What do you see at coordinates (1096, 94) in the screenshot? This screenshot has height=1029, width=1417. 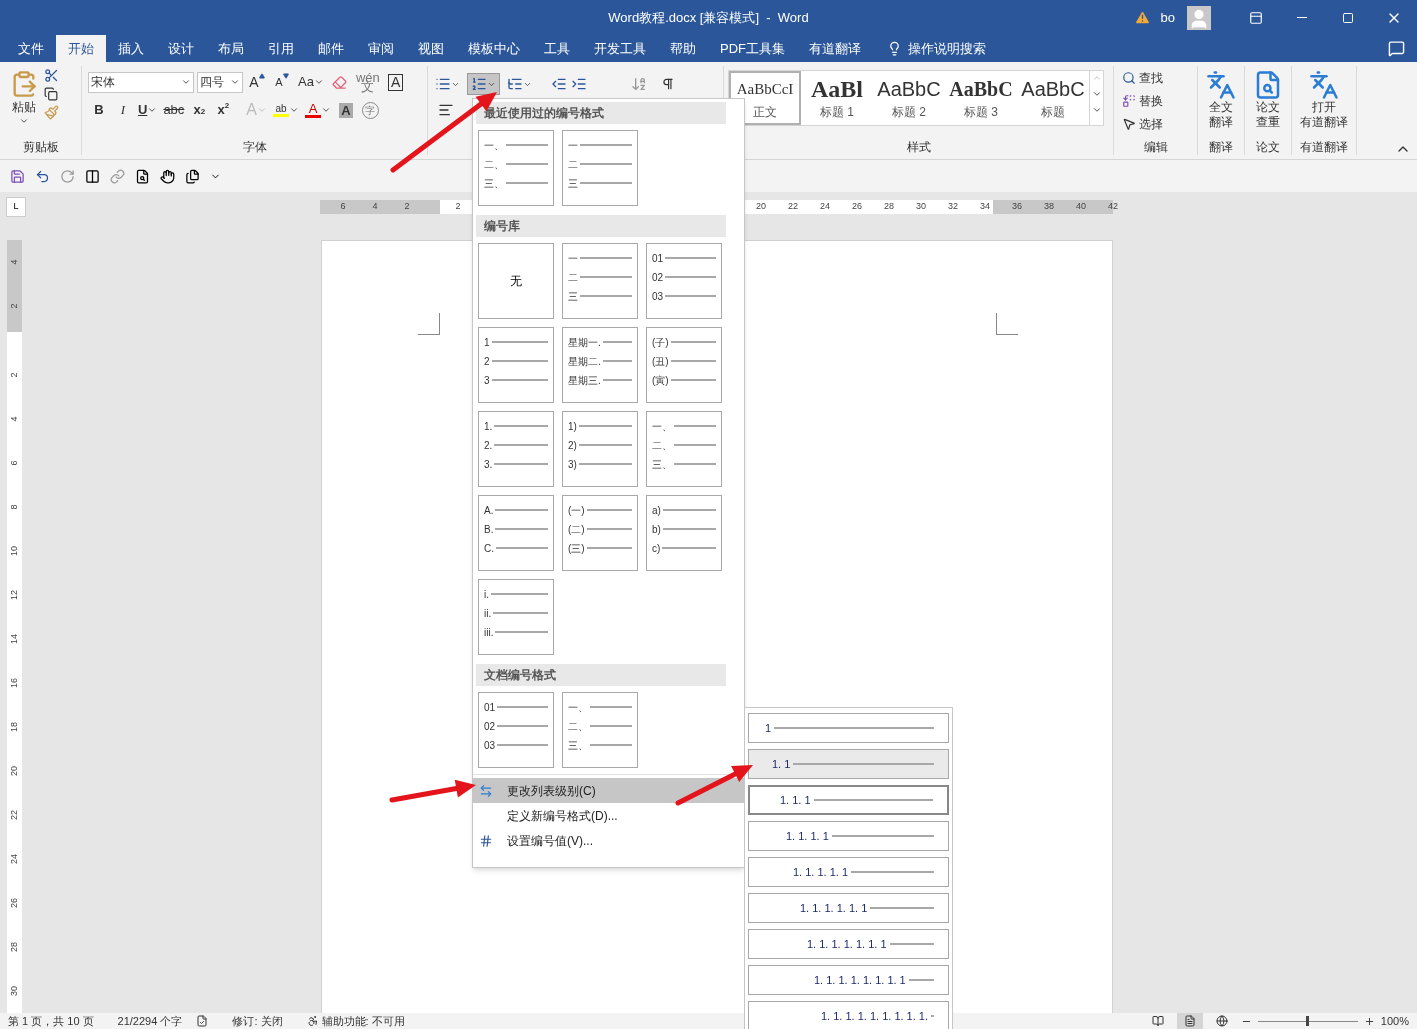 I see `gallery-down-icon` at bounding box center [1096, 94].